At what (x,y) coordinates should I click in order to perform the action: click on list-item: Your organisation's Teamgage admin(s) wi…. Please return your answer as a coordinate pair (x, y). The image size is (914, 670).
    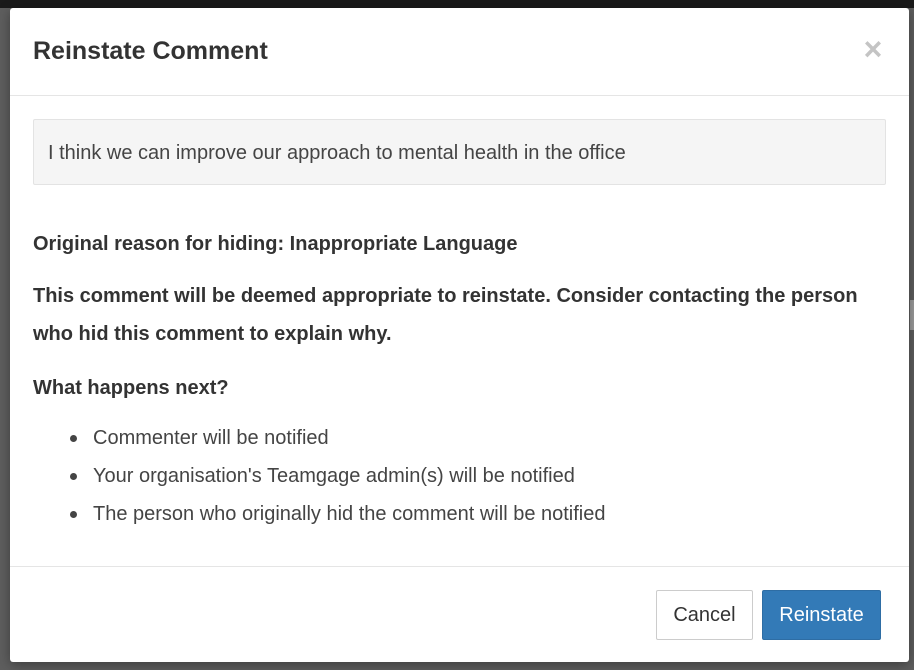
    Looking at the image, I should click on (337, 476).